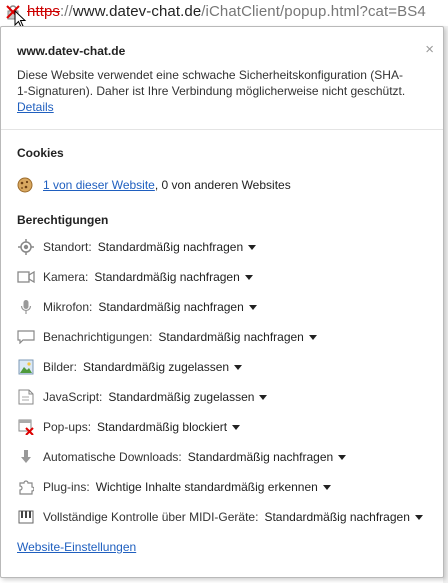  Describe the element at coordinates (67, 427) in the screenshot. I see `permission-label: Pop-ups:` at that location.